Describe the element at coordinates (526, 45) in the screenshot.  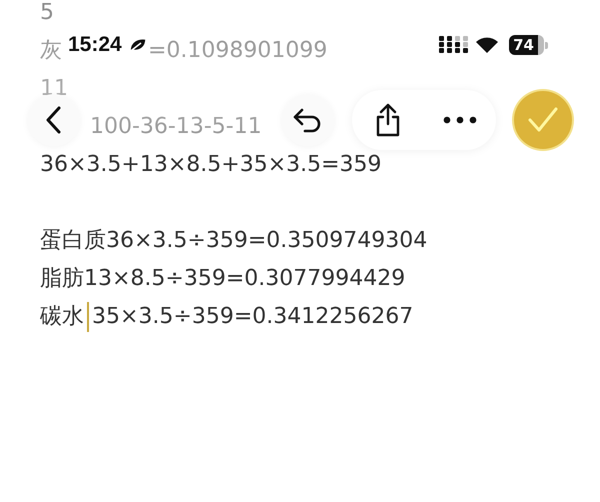
I see `battery-level: 74` at that location.